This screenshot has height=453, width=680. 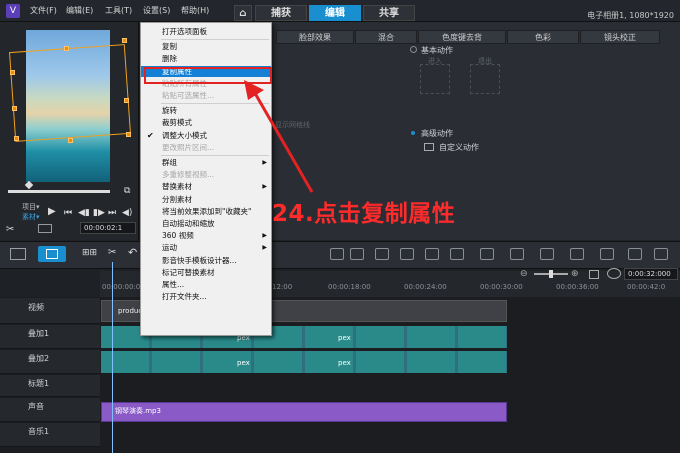 What do you see at coordinates (620, 37) in the screenshot?
I see `tab-lens-correction: 镜头校正` at bounding box center [620, 37].